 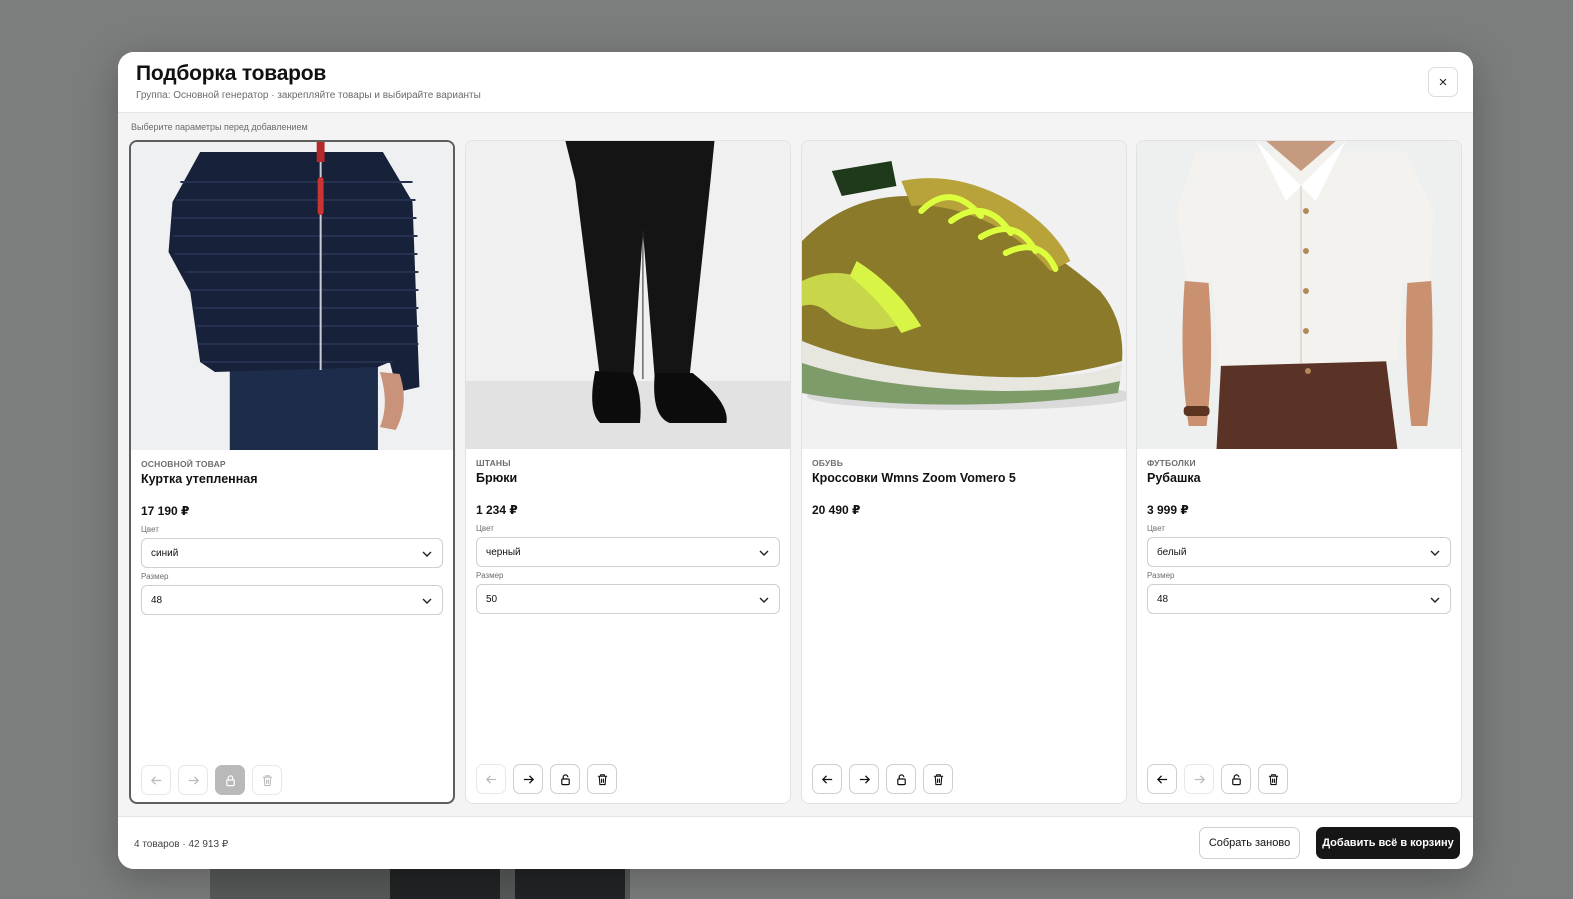 What do you see at coordinates (914, 478) in the screenshot?
I see `product-name: Кроссовки Wmns Zoom Vomero 5` at bounding box center [914, 478].